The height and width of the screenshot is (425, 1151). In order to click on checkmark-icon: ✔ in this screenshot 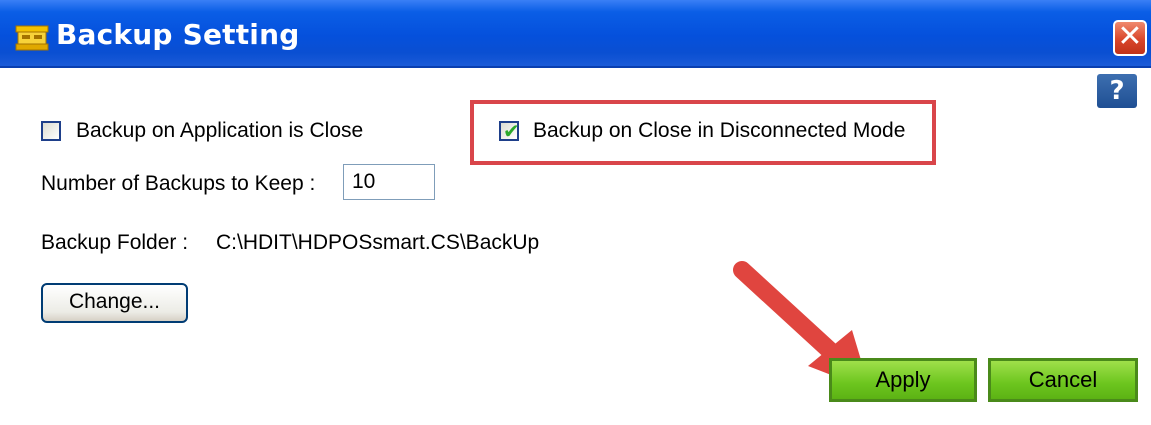, I will do `click(511, 131)`.